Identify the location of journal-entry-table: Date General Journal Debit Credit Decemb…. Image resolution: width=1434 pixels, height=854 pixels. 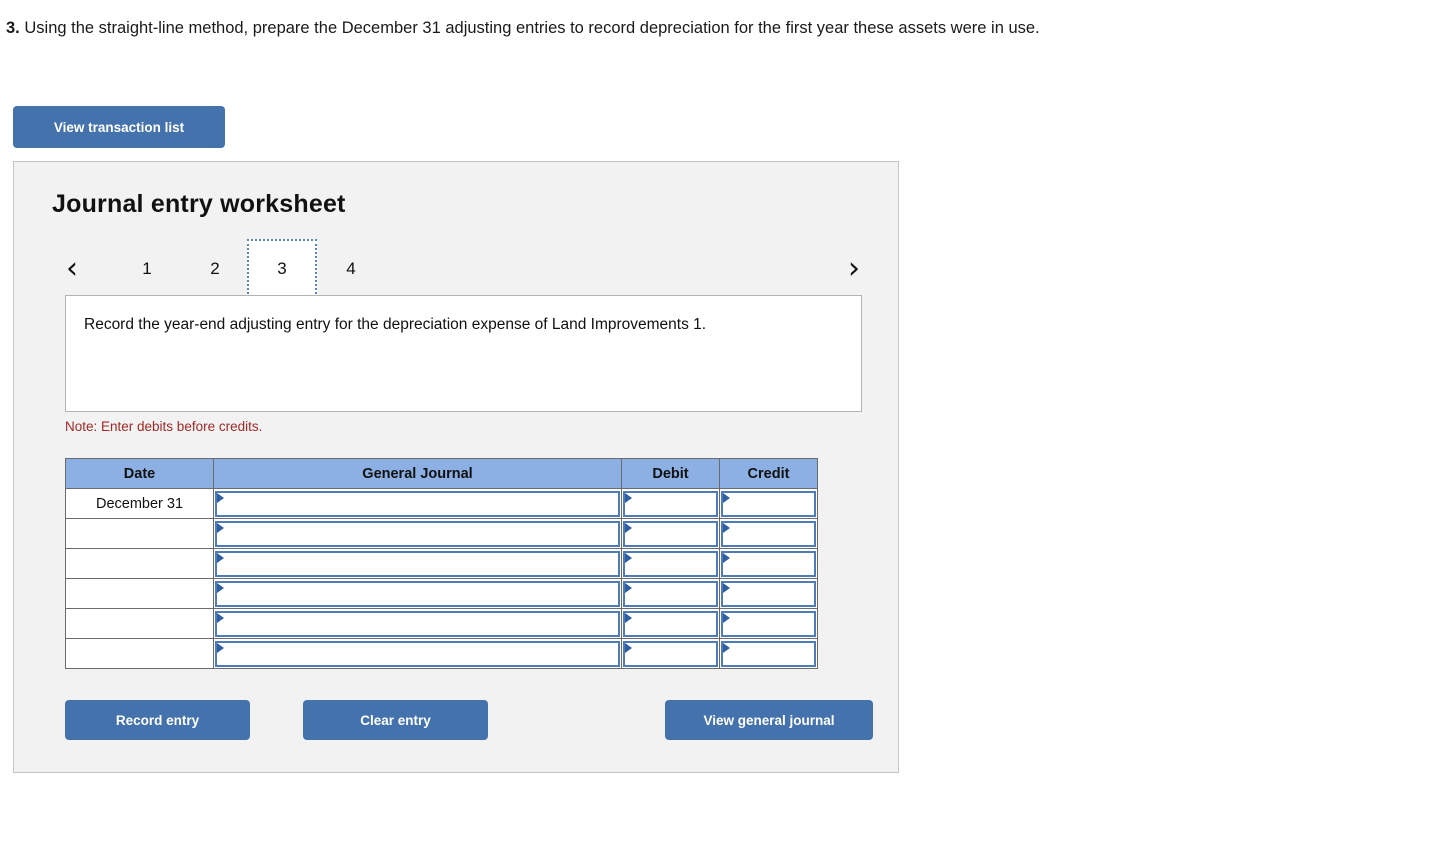
(441, 563).